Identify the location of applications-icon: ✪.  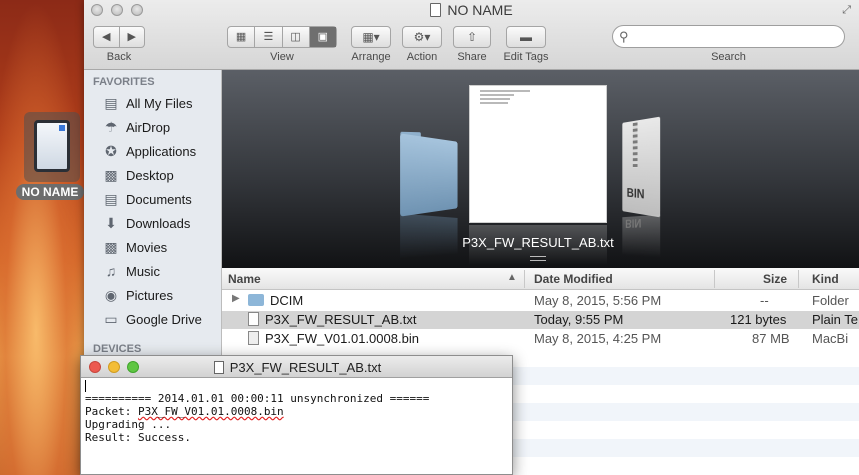
(111, 150).